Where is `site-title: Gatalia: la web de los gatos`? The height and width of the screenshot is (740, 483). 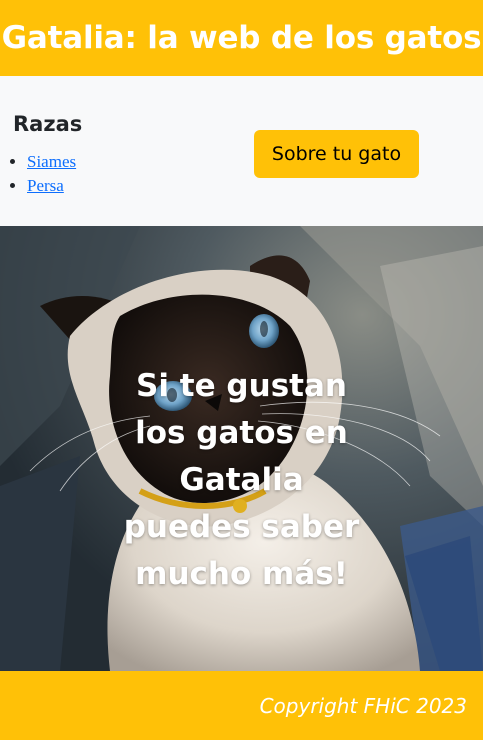 site-title: Gatalia: la web de los gatos is located at coordinates (241, 38).